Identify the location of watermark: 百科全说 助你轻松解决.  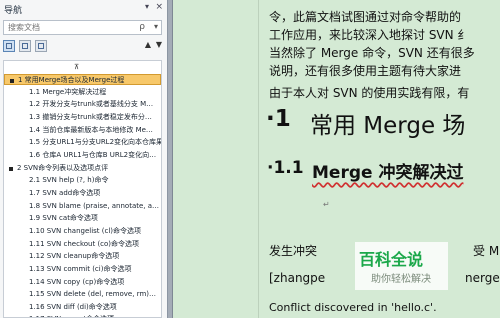
(401, 266).